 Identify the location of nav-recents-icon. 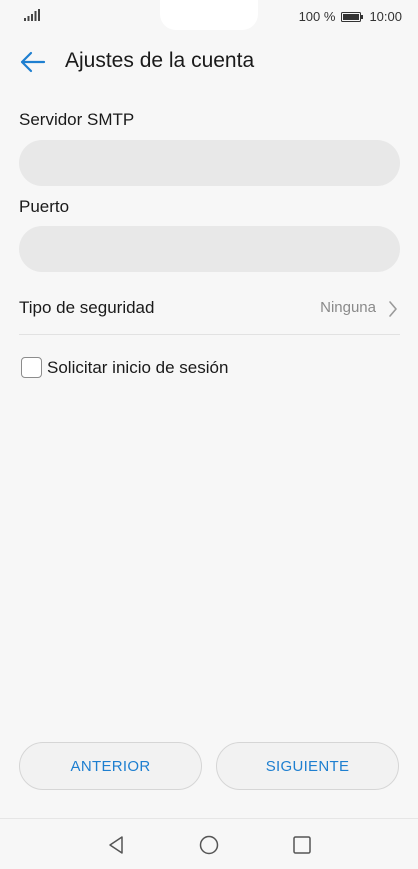
(302, 845).